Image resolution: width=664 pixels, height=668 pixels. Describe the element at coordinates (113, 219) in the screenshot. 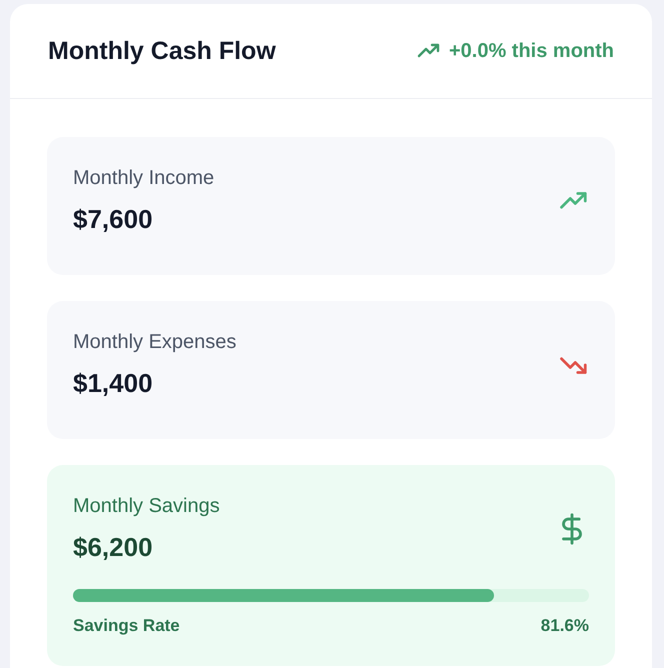

I see `metric-amount: $7,600` at that location.